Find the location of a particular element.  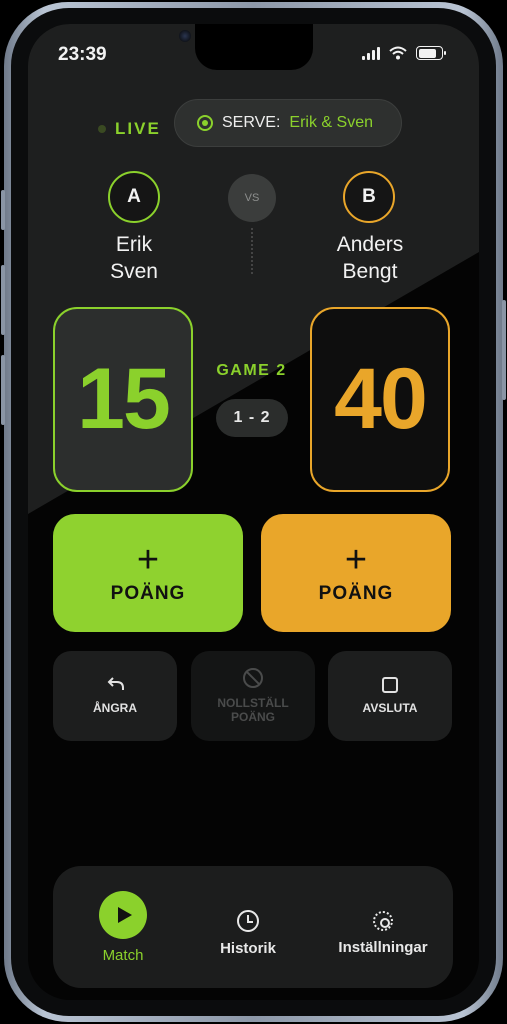

nav-item-historik: Historik is located at coordinates (248, 927).